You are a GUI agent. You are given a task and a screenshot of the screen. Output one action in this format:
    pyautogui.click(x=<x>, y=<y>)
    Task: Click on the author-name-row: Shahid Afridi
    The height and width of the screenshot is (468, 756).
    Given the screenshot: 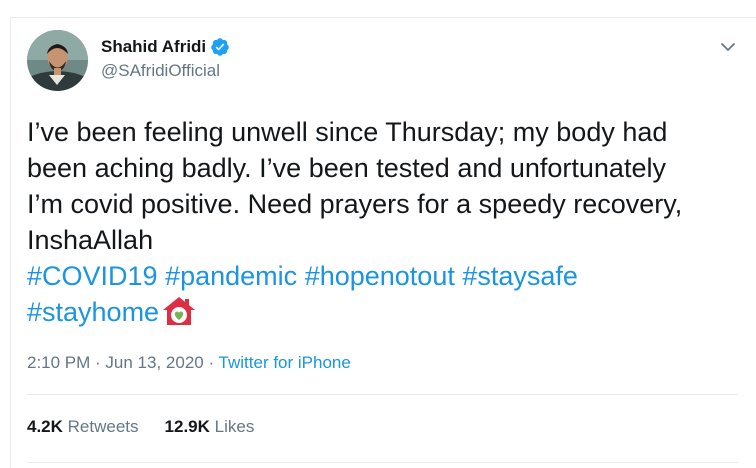 What is the action you would take?
    pyautogui.click(x=165, y=47)
    